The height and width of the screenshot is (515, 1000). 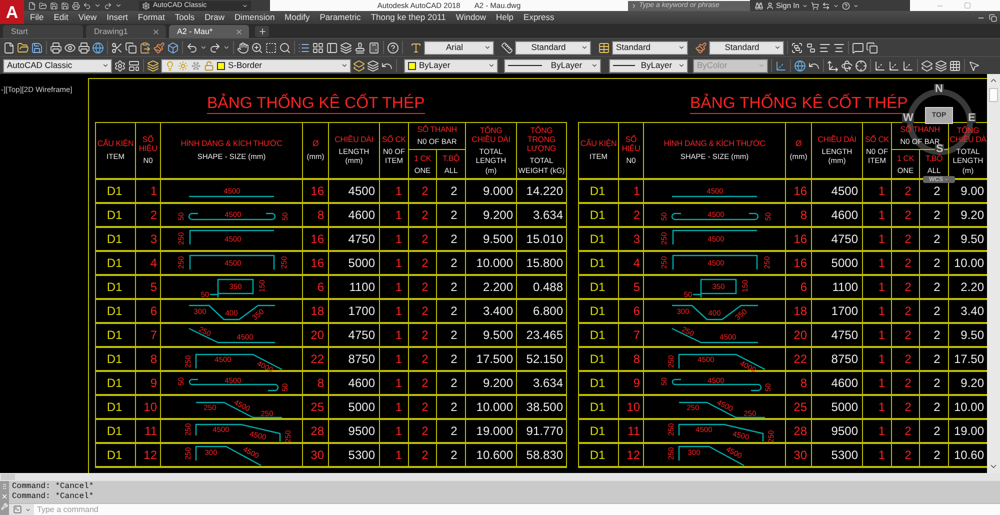 What do you see at coordinates (939, 89) in the screenshot?
I see `compass-label: N` at bounding box center [939, 89].